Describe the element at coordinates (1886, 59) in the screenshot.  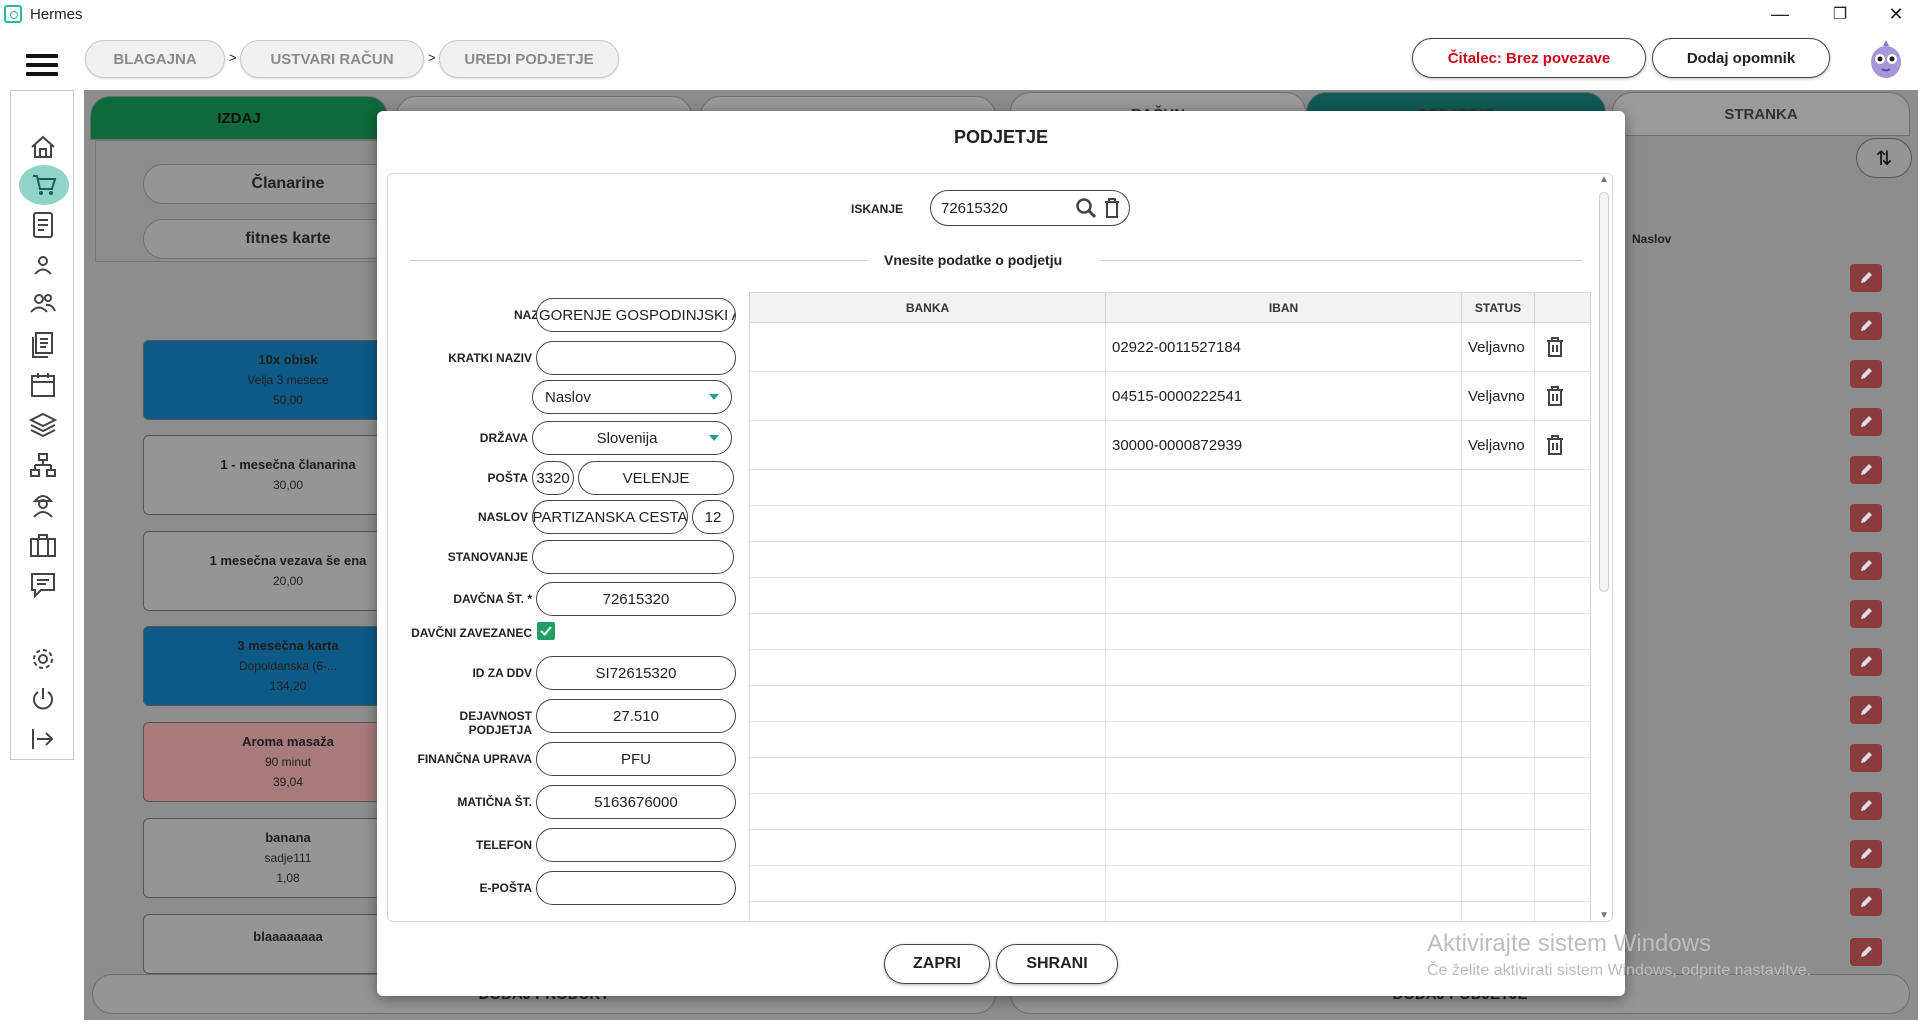
I see `user-avatar-icon` at that location.